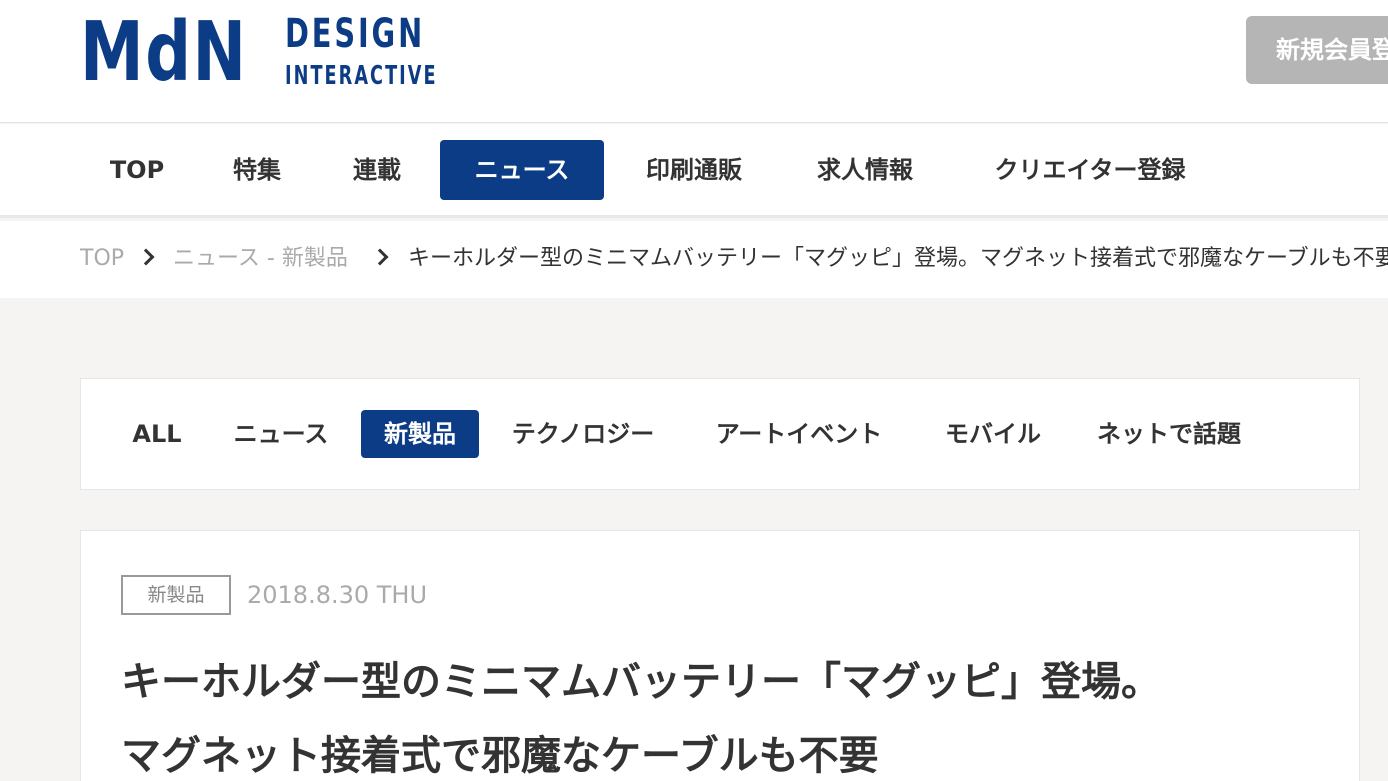 This screenshot has height=781, width=1388. I want to click on article-date: 2018.8.30 THU, so click(337, 595).